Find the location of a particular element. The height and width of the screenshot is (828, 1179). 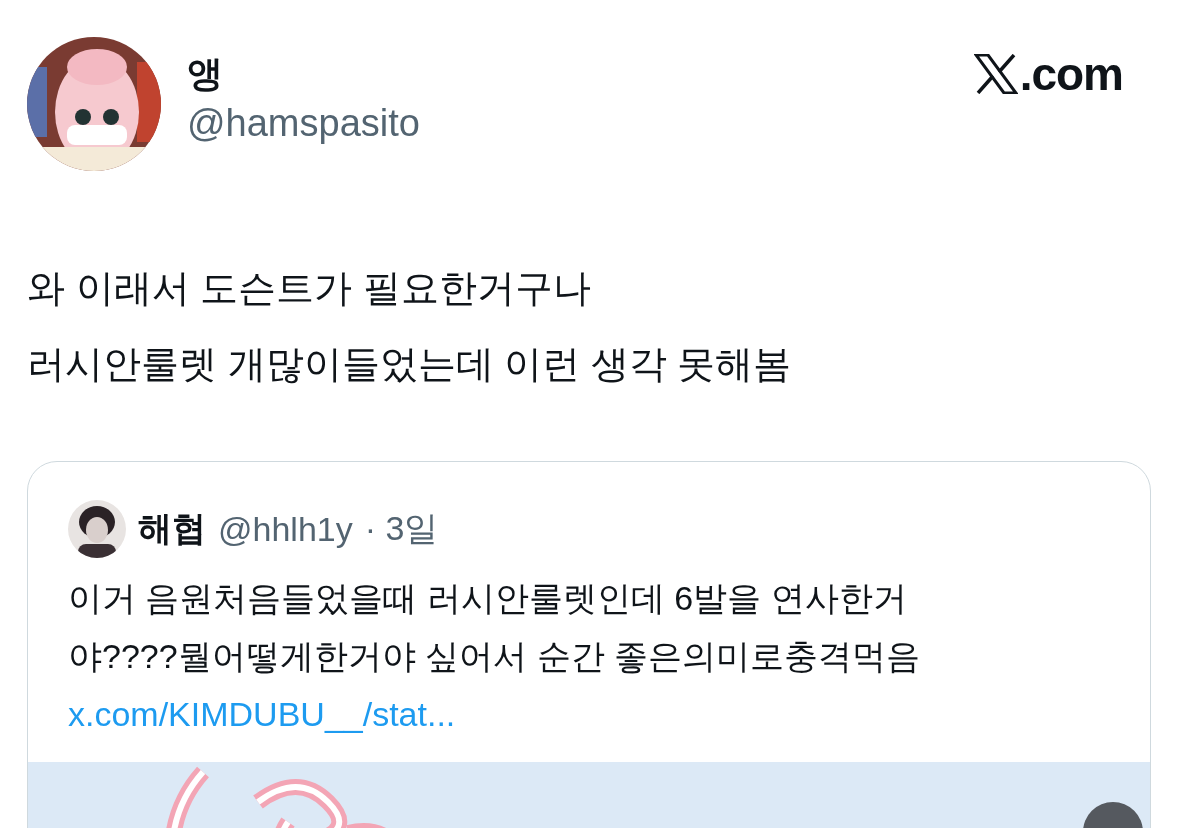

post-text: 와 이래서 도슨트가 필요한거구나 is located at coordinates (309, 288).